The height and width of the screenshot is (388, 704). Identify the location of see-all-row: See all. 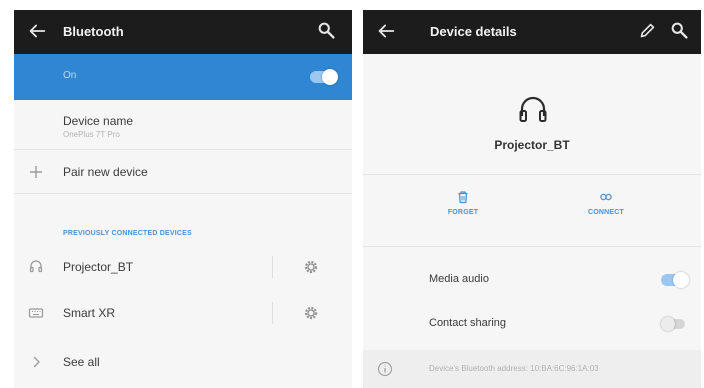
(183, 362).